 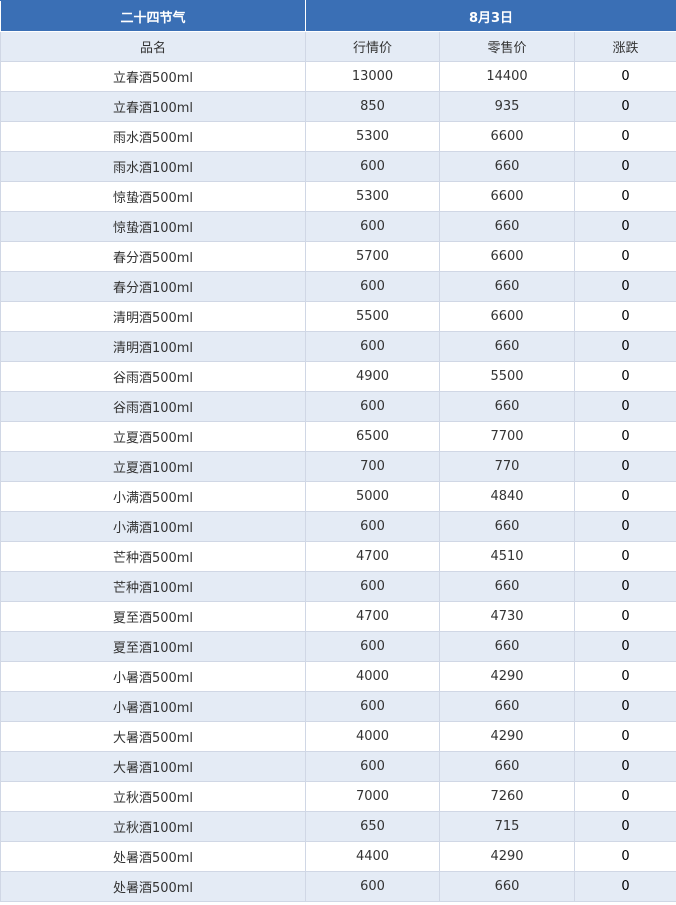 What do you see at coordinates (153, 736) in the screenshot?
I see `product-name-cell: 大暑酒500ml` at bounding box center [153, 736].